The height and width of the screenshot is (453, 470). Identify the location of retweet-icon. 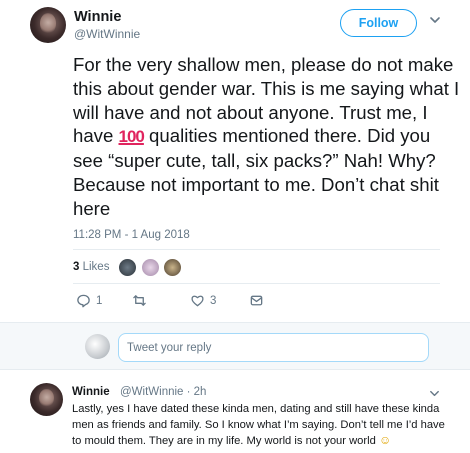
(139, 300).